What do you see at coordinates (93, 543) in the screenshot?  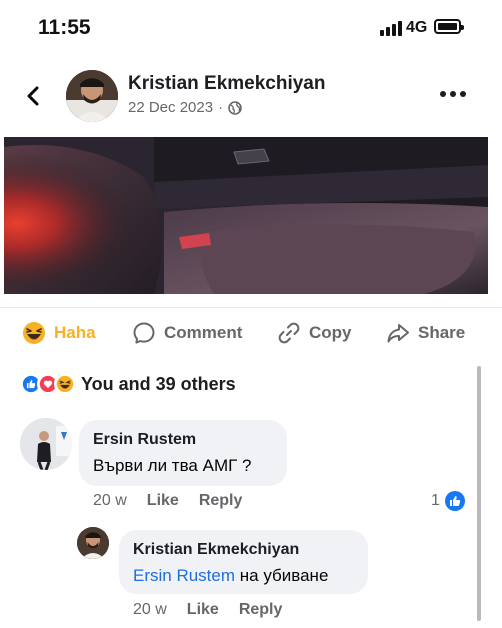 I see `reply-author-avatar` at bounding box center [93, 543].